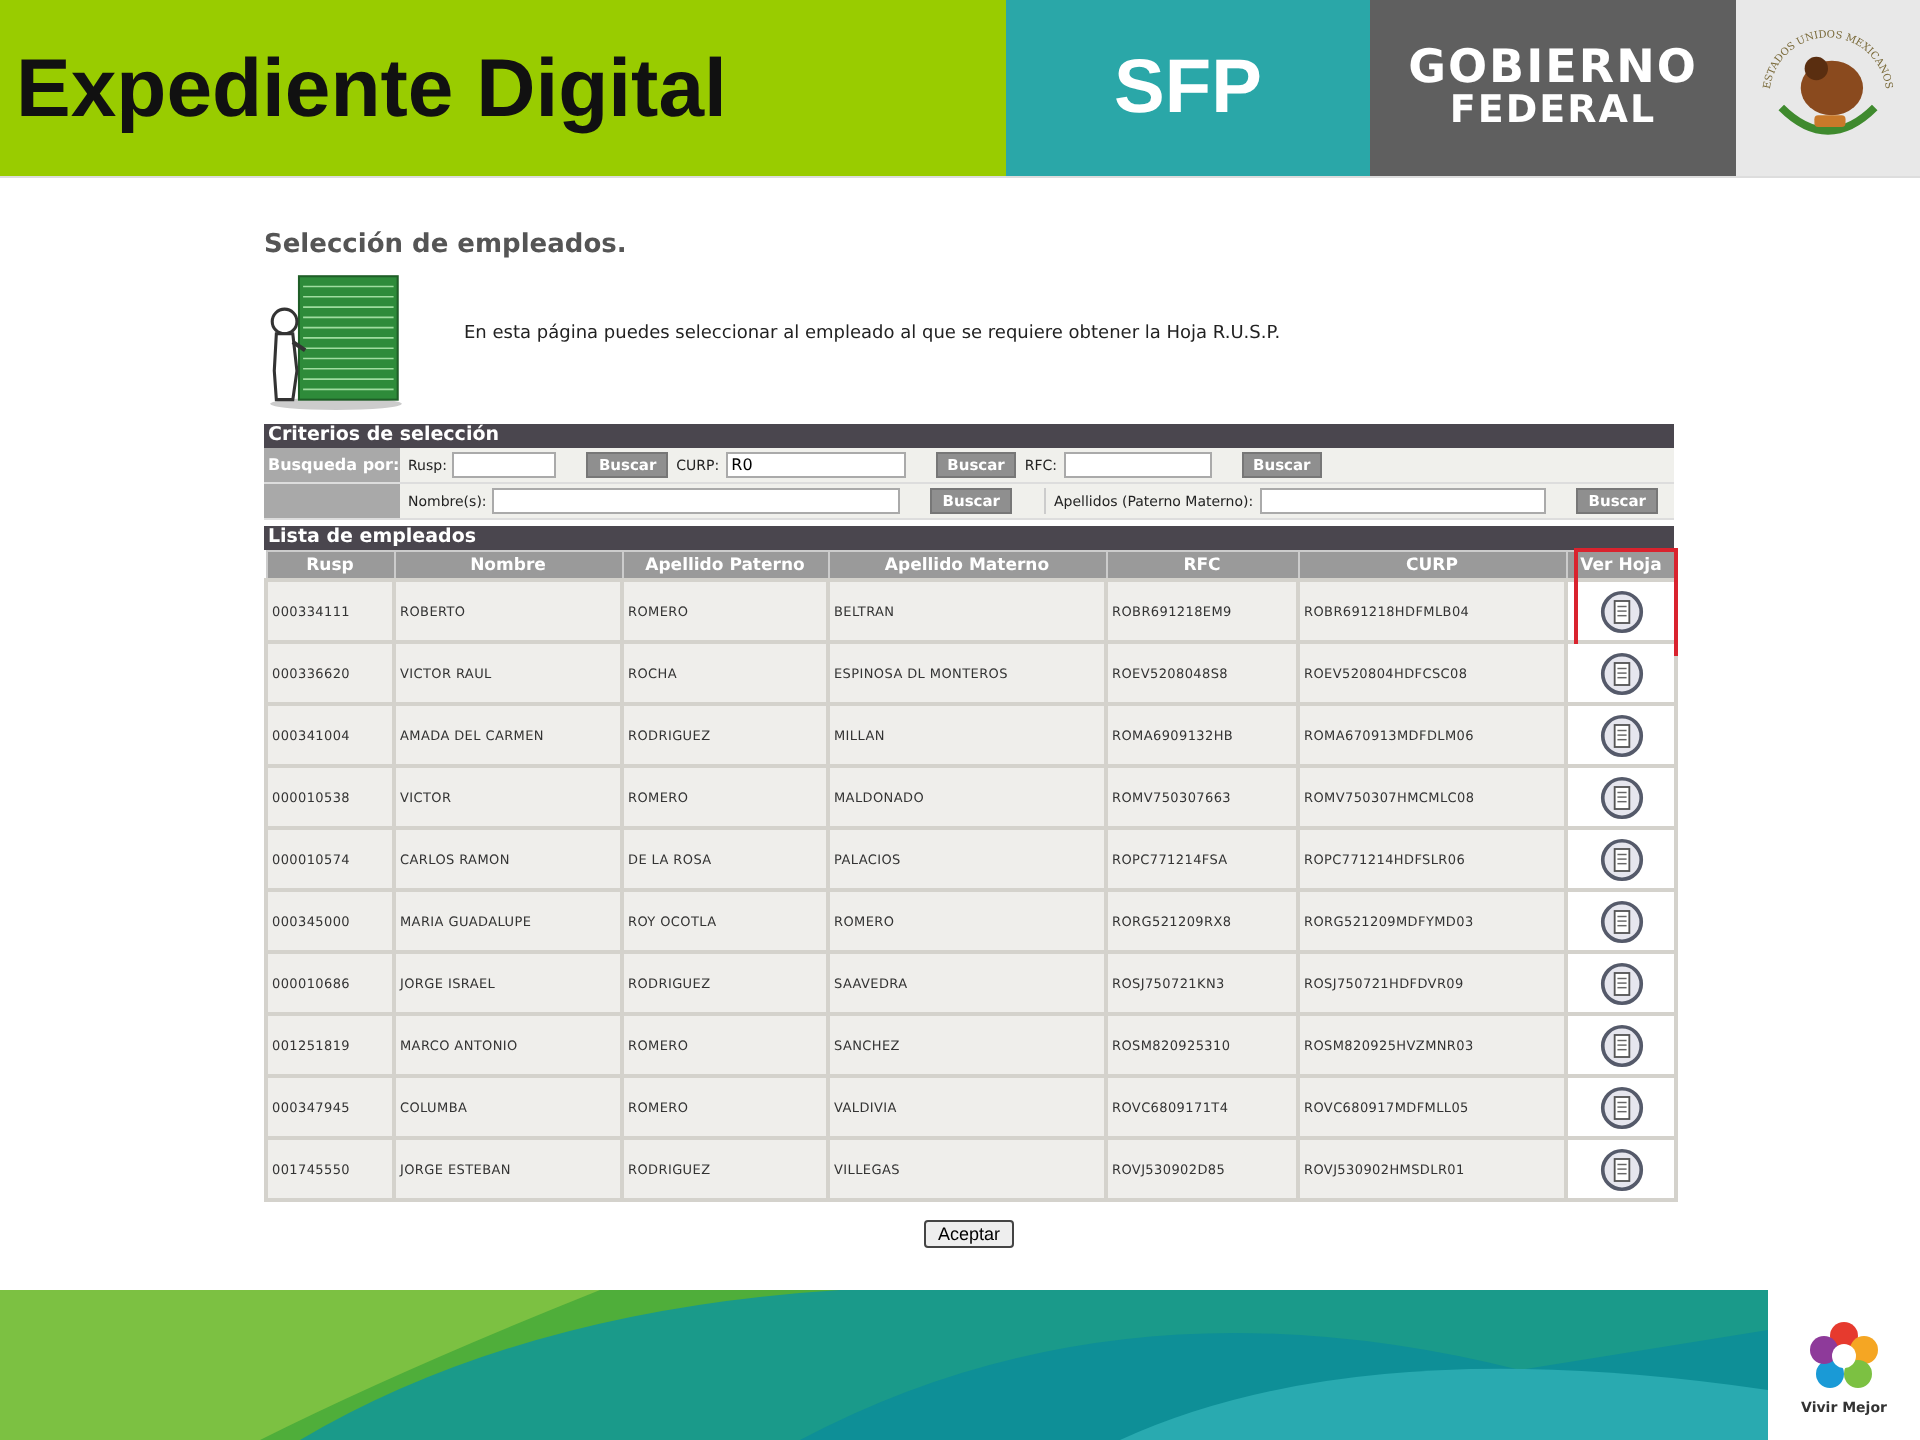  I want to click on agency-logo-text: SFP, so click(1188, 88).